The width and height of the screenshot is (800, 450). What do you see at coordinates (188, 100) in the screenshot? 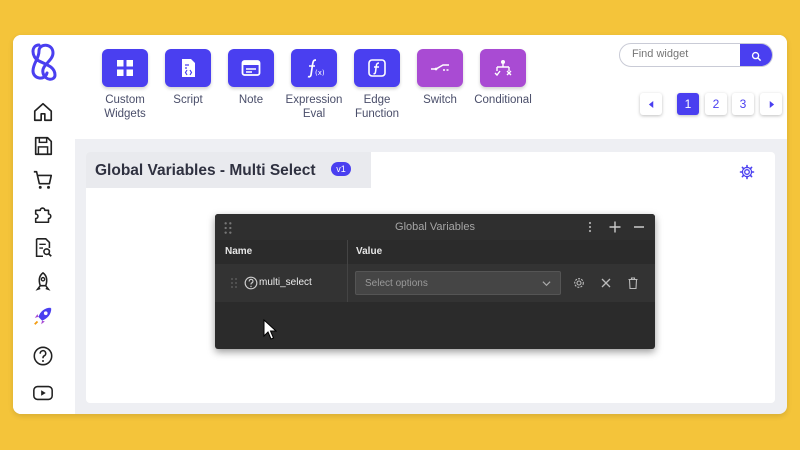
I see `widget-label: Script` at bounding box center [188, 100].